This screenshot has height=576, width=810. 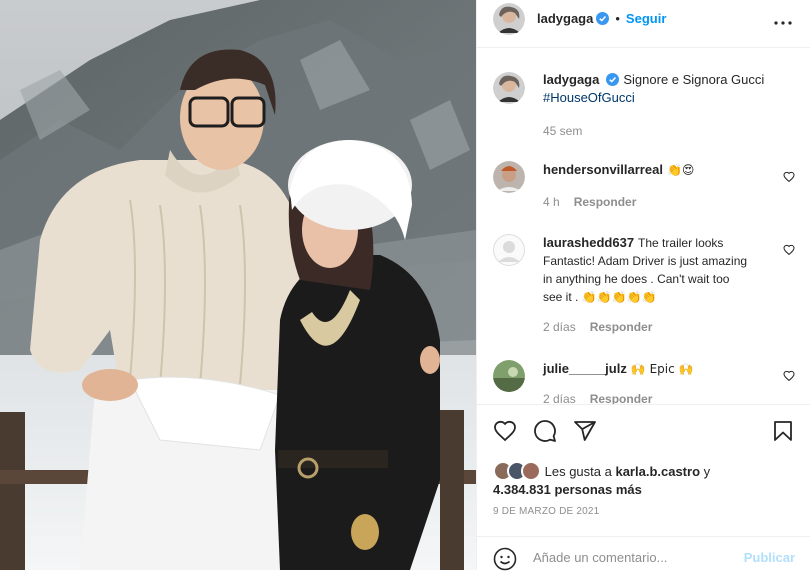 I want to click on emoji-icon, so click(x=505, y=559).